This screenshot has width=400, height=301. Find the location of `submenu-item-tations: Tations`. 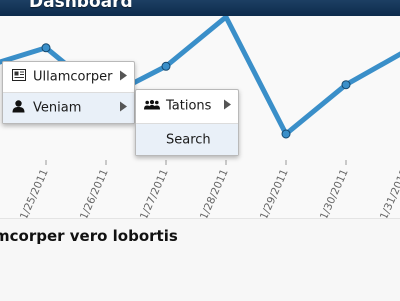

submenu-item-tations: Tations is located at coordinates (187, 106).